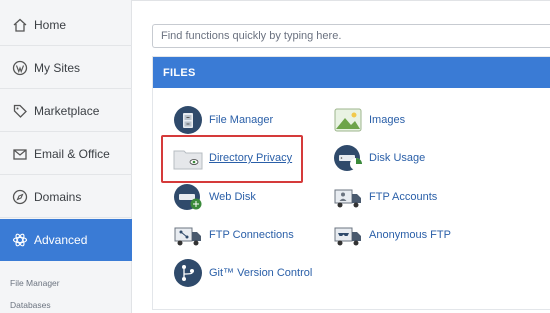 The height and width of the screenshot is (313, 550). Describe the element at coordinates (251, 36) in the screenshot. I see `search-placeholder: Find functions quickly by typing here.` at that location.